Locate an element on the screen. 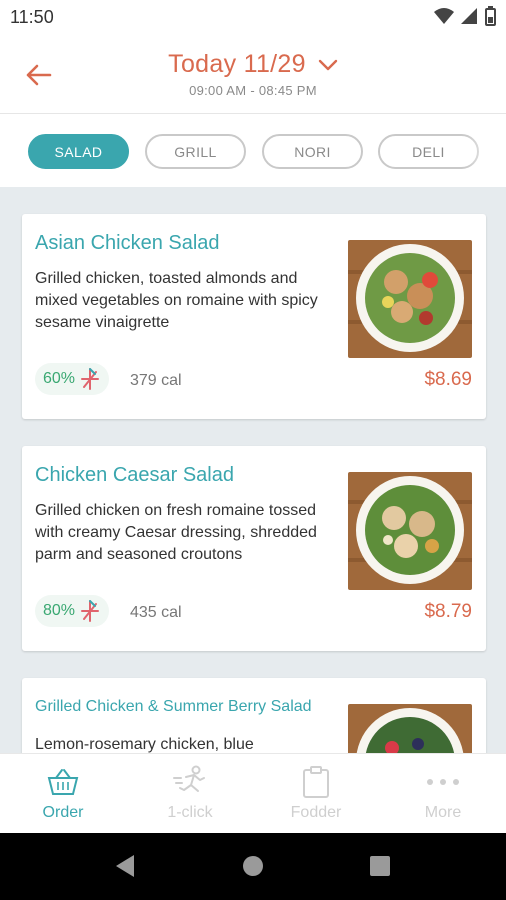 This screenshot has width=506, height=900. date-selector: Today 11/29 is located at coordinates (253, 64).